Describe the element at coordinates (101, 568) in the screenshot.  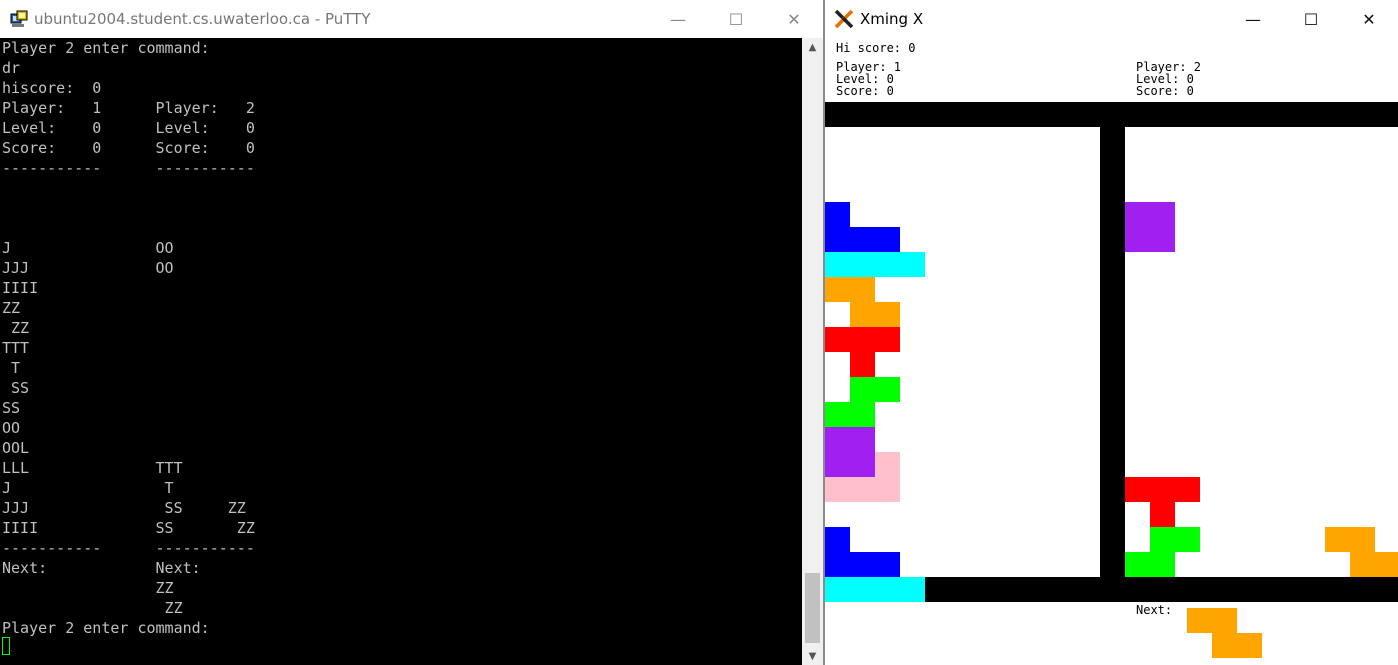
I see `terminal-line: Next: Next:` at that location.